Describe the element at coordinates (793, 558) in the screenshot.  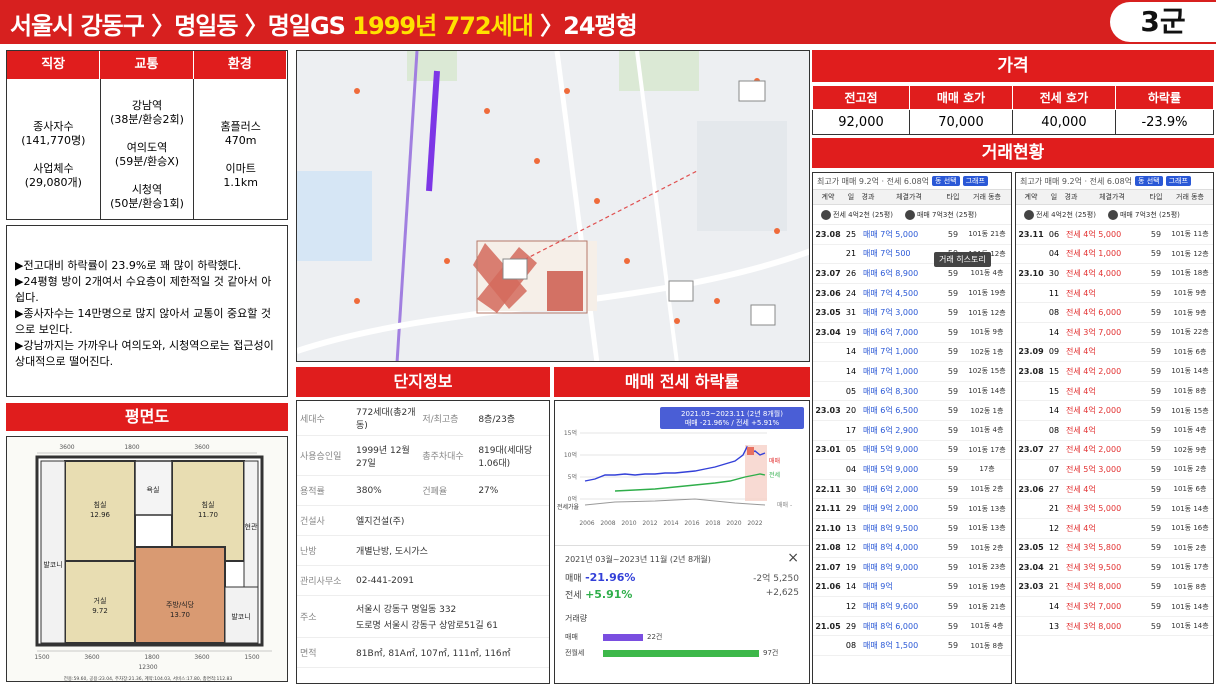
I see `close-icon: ×` at that location.